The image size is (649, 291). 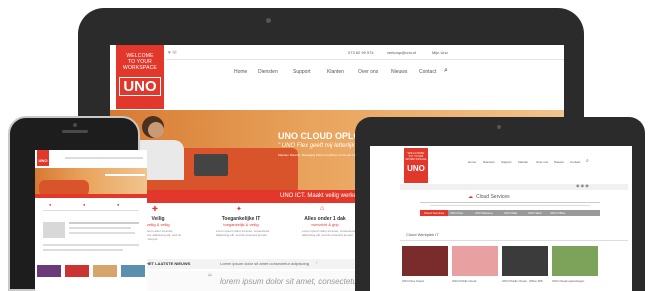 What do you see at coordinates (582, 185) in the screenshot?
I see `share-icon: ◉ ◉ ◉` at bounding box center [582, 185].